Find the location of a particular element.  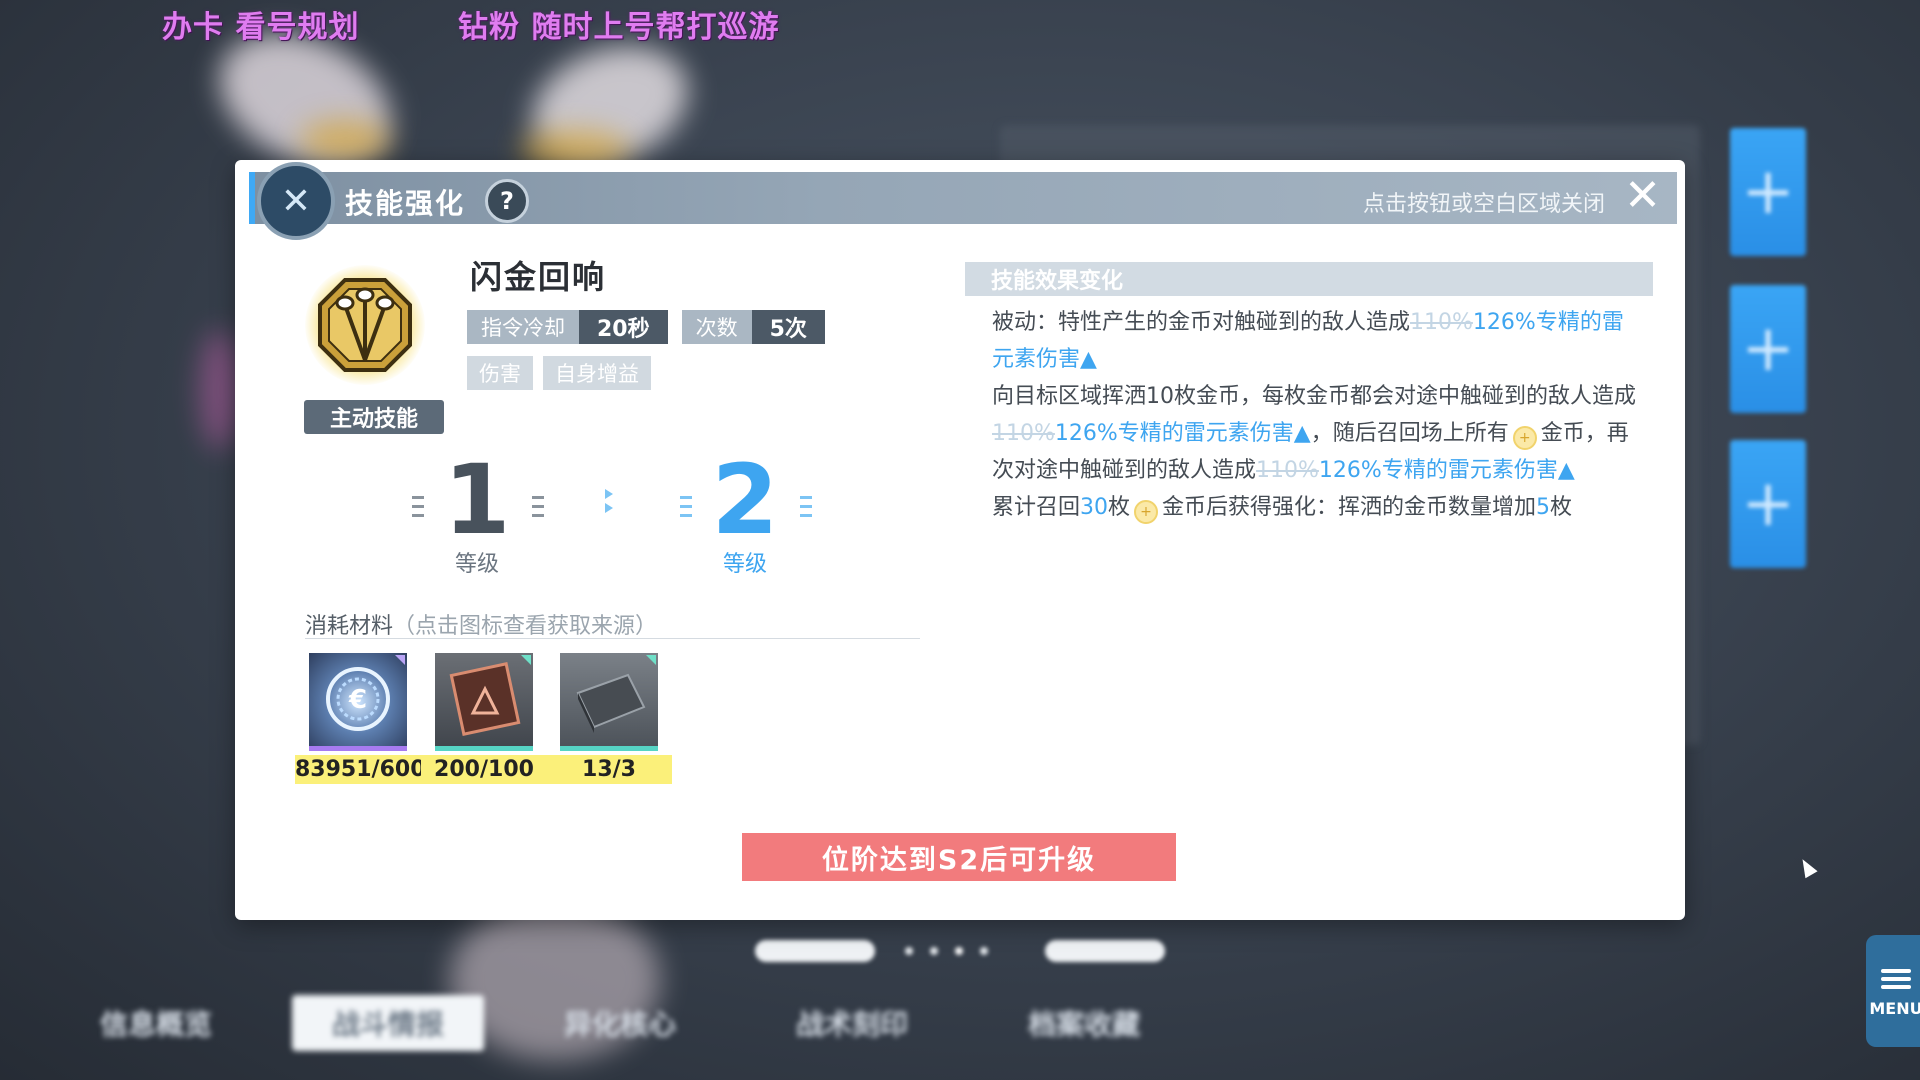

material-item: 13/3 is located at coordinates (609, 718).